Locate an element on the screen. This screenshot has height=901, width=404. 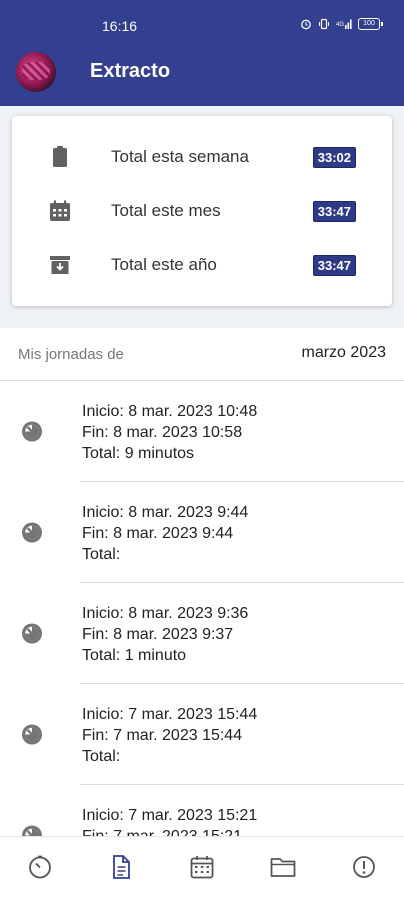
nav-statement is located at coordinates (121, 869).